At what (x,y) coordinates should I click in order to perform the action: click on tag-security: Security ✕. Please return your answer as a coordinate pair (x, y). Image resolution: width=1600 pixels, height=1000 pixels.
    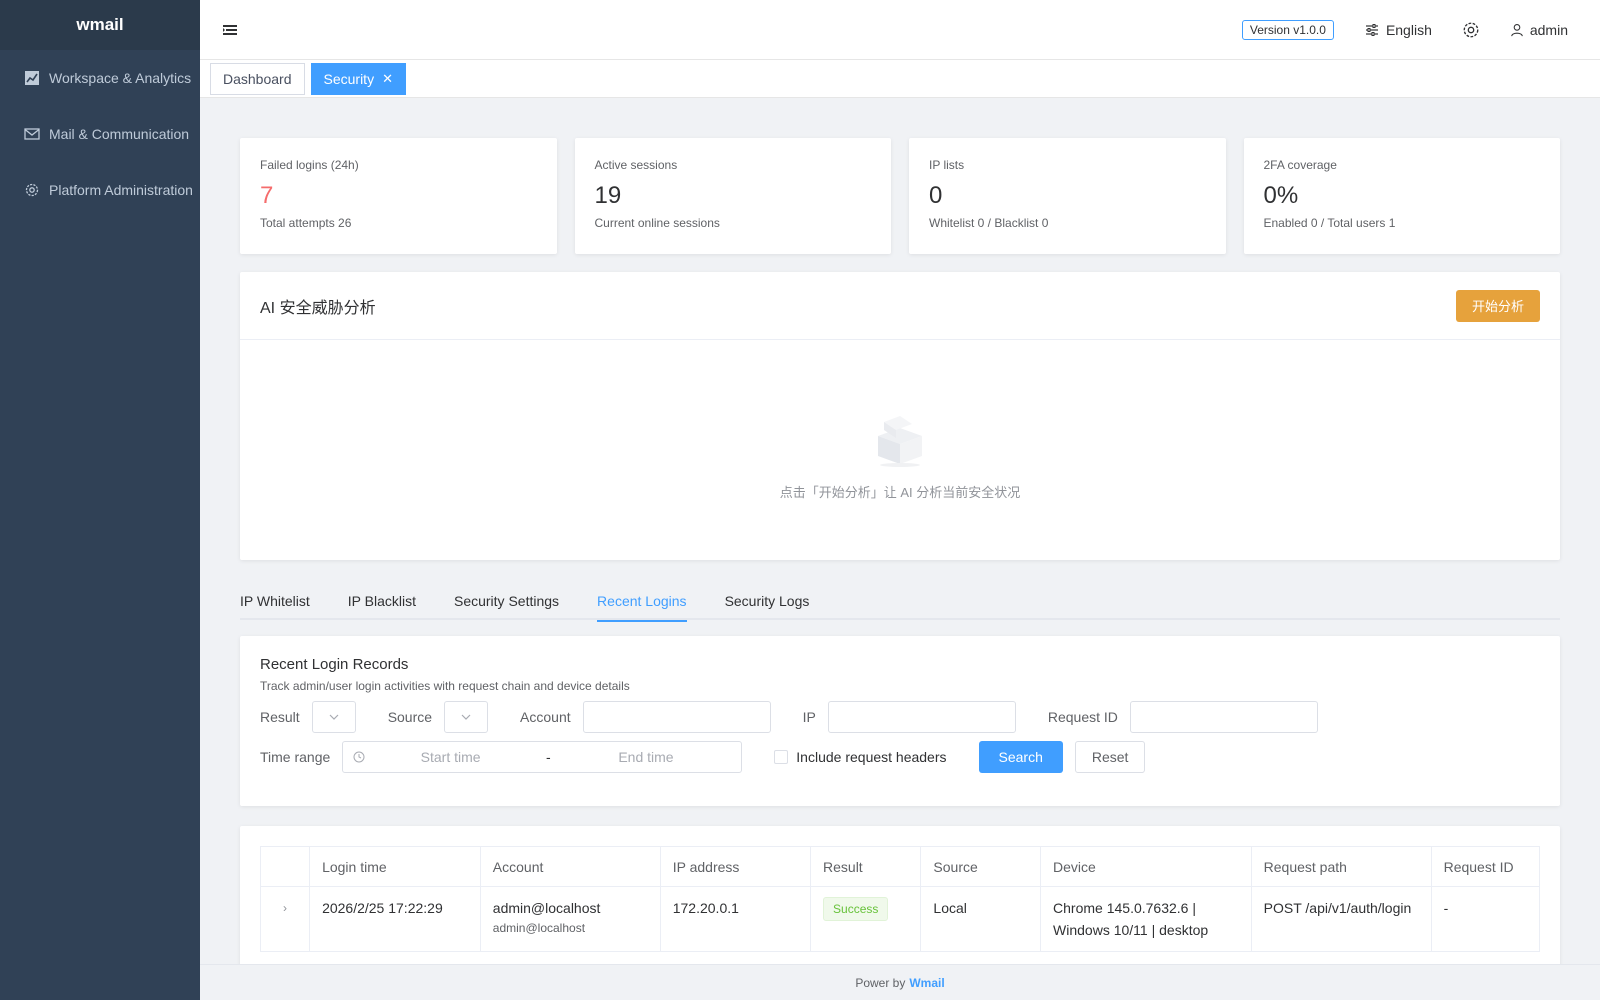
    Looking at the image, I should click on (358, 78).